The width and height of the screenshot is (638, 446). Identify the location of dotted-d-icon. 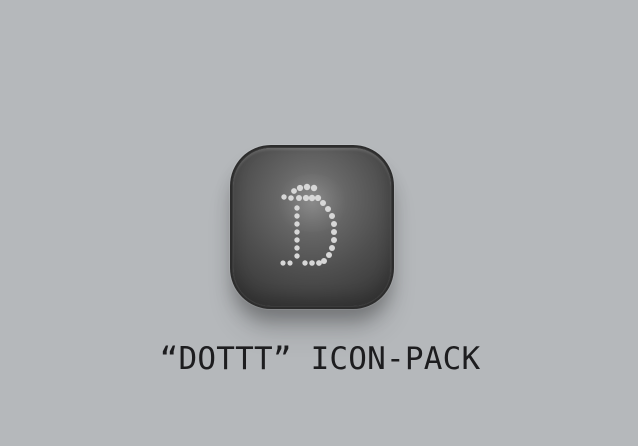
(312, 227).